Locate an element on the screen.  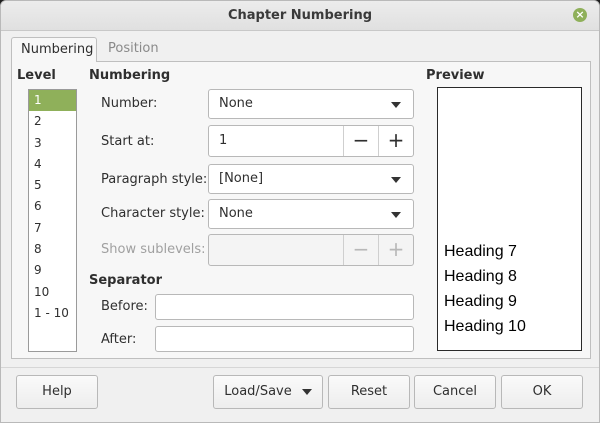
number-dropdown: None is located at coordinates (311, 104).